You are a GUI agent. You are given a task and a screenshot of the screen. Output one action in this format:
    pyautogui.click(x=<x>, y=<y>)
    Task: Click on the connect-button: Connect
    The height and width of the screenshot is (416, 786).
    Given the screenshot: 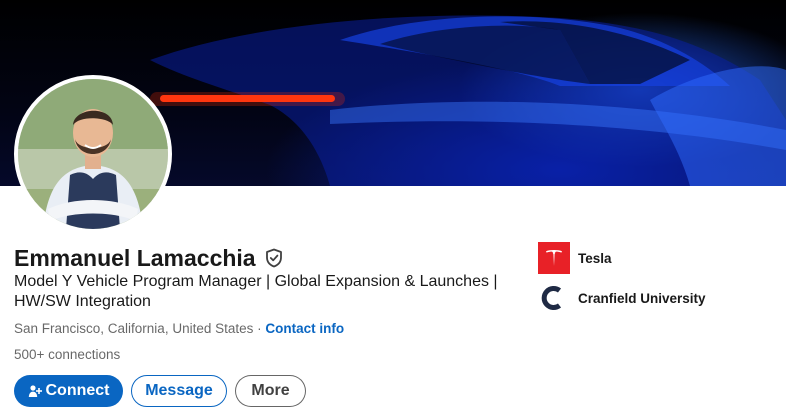 What is the action you would take?
    pyautogui.click(x=68, y=391)
    